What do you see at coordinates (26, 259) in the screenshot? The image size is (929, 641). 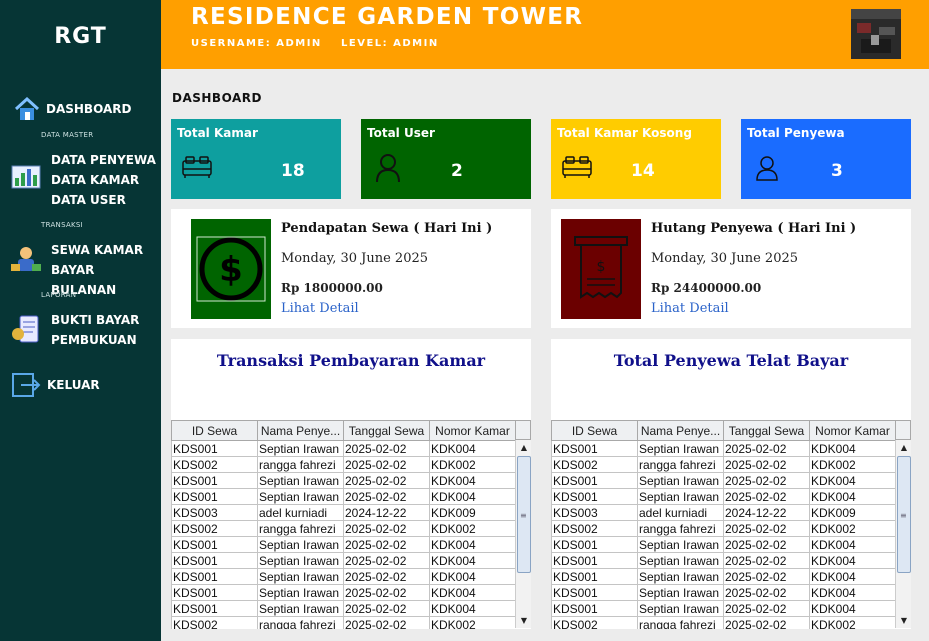 I see `money-user-icon` at bounding box center [26, 259].